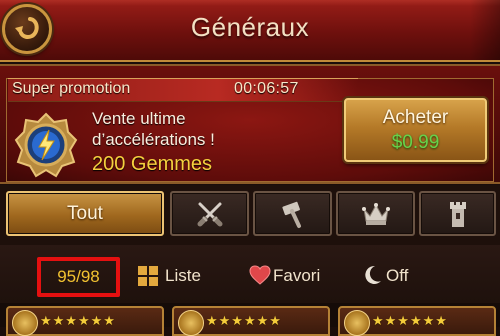  What do you see at coordinates (415, 130) in the screenshot?
I see `buy-button: Acheter $0.99` at bounding box center [415, 130].